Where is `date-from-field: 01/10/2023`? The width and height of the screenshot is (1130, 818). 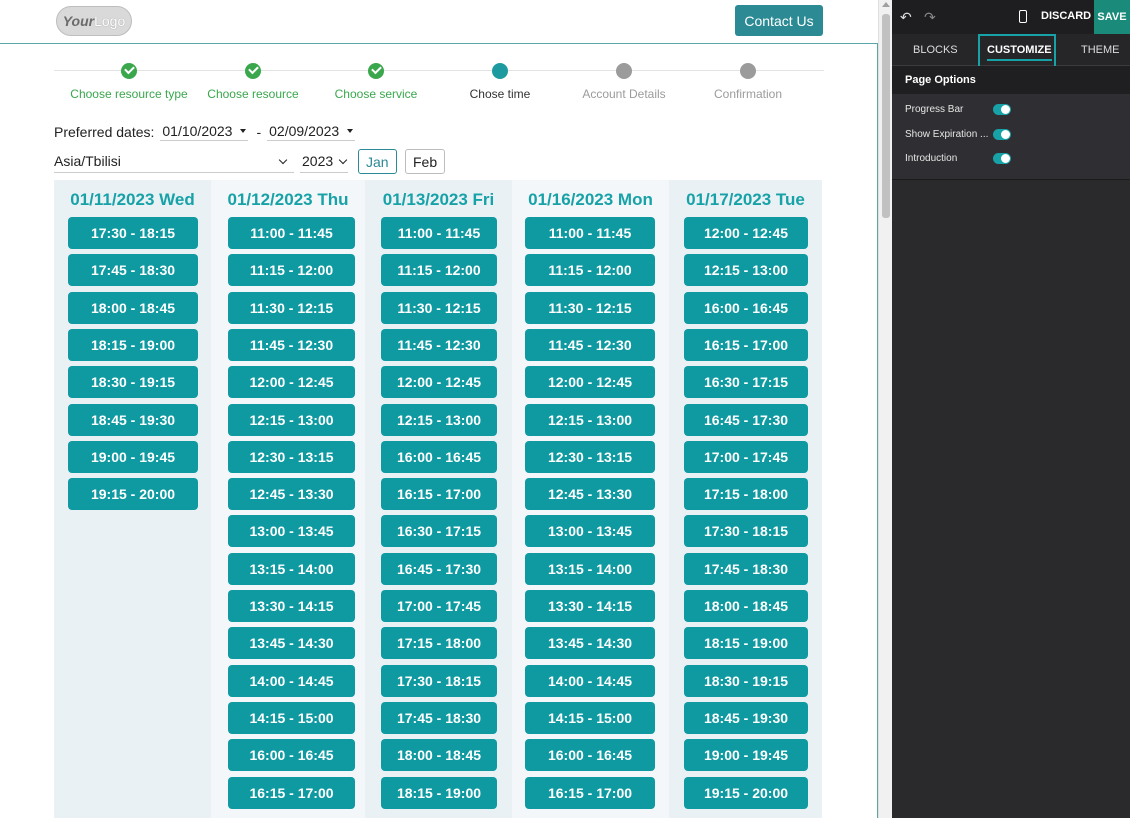
date-from-field: 01/10/2023 is located at coordinates (204, 132).